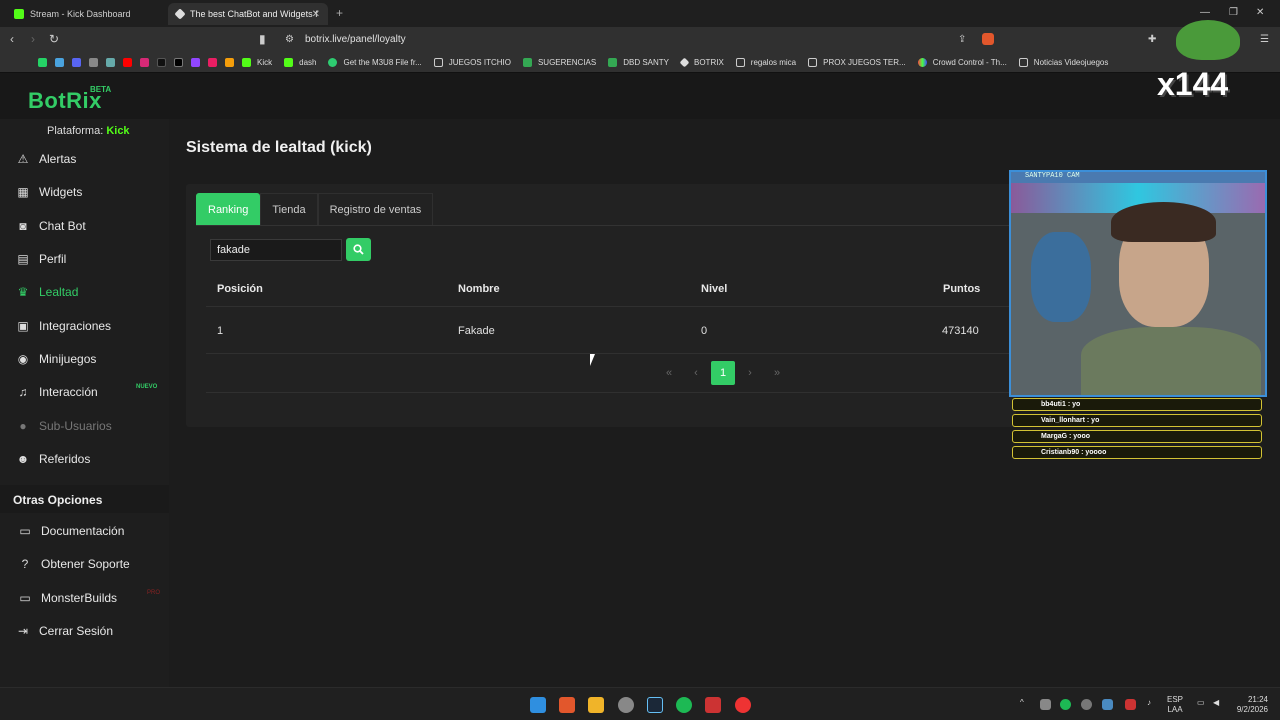 Image resolution: width=1280 pixels, height=720 pixels. What do you see at coordinates (46, 159) in the screenshot?
I see `sidebar-item-alertas: ⚠ Alertas` at bounding box center [46, 159].